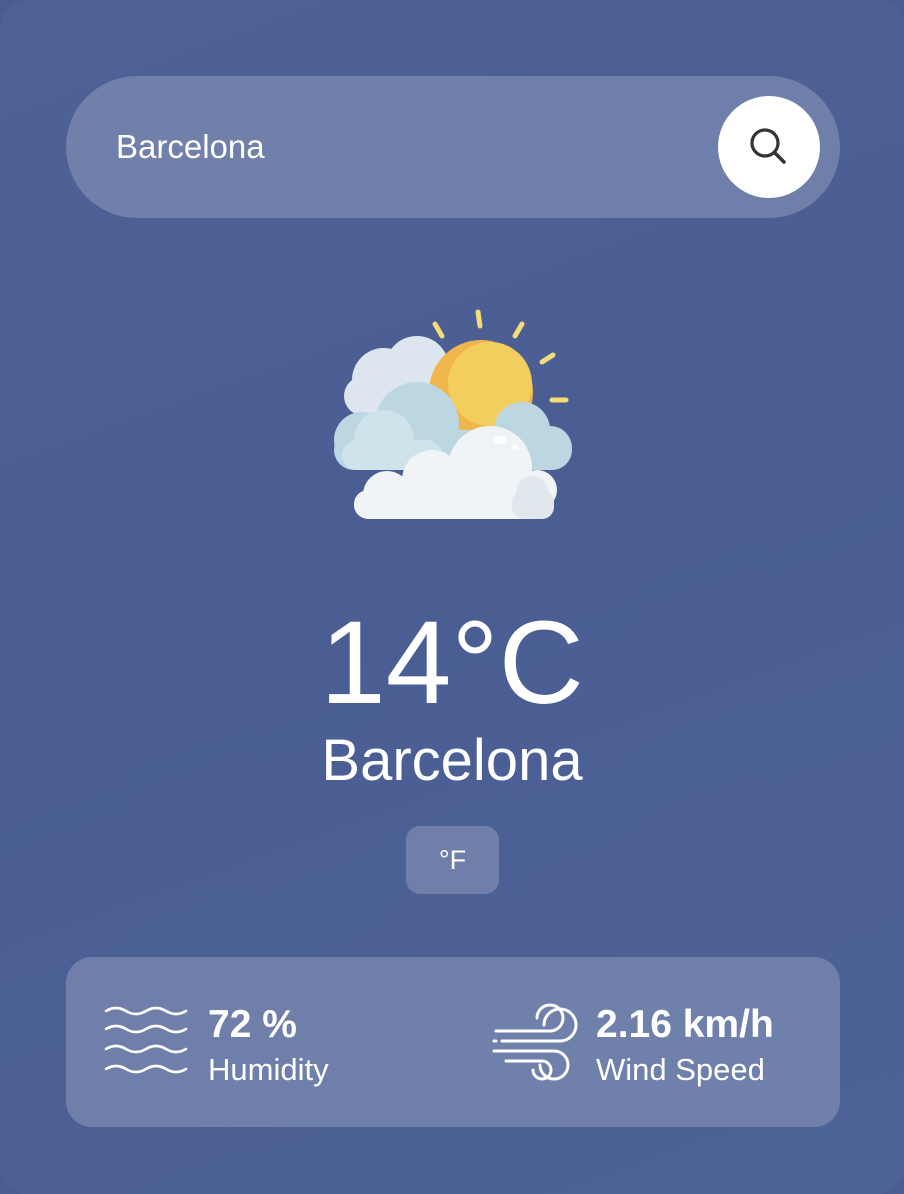 Image resolution: width=904 pixels, height=1194 pixels. Describe the element at coordinates (452, 860) in the screenshot. I see `unit-toggle-button: °F` at that location.